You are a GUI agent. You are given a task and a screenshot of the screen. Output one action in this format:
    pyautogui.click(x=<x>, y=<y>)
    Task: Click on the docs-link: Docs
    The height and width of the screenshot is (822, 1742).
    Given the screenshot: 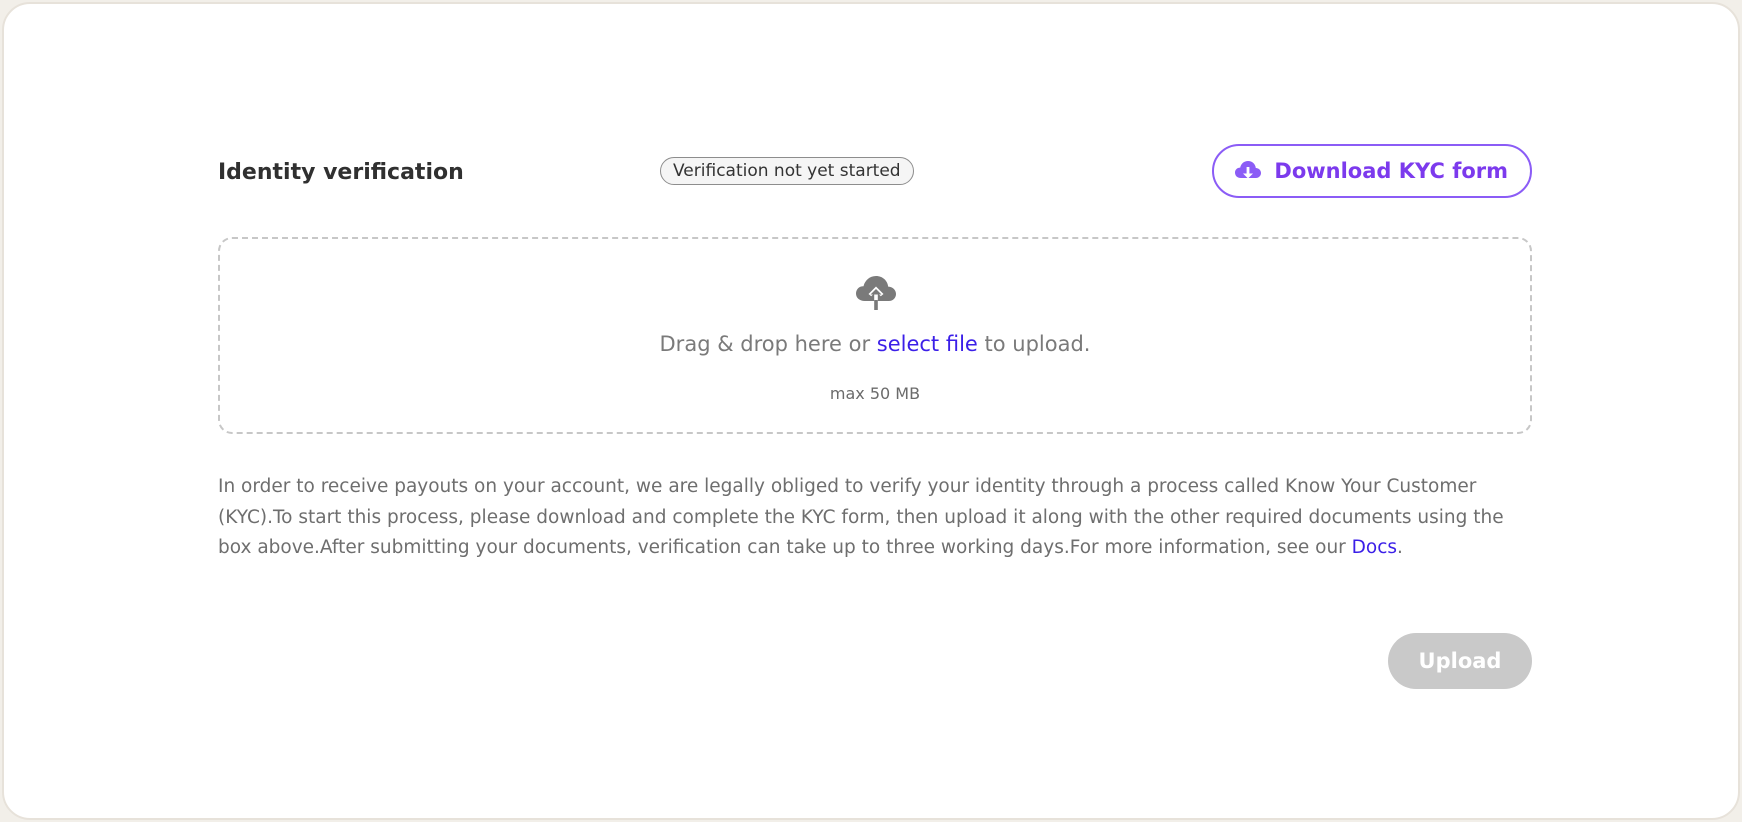 What is the action you would take?
    pyautogui.click(x=1374, y=547)
    